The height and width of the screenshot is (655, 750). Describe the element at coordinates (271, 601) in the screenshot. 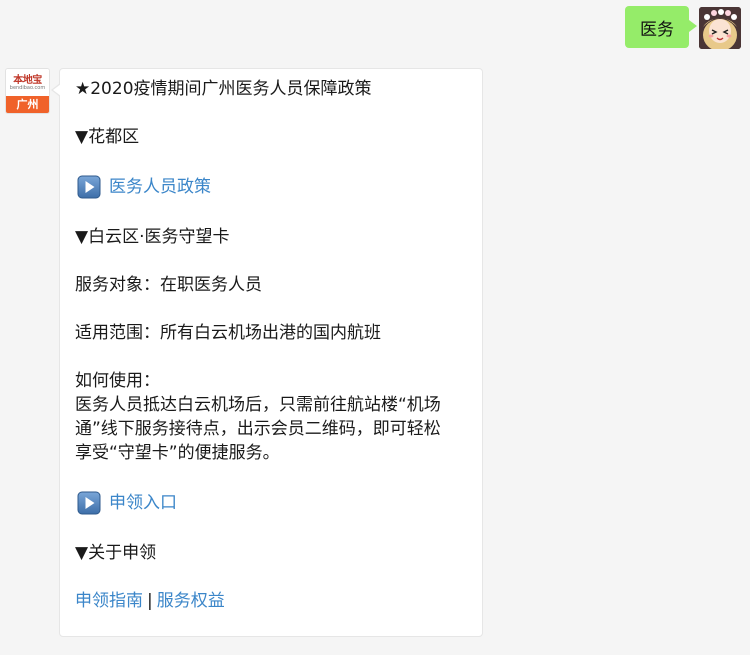

I see `footer-links: 申领指南 | 服务权益` at that location.